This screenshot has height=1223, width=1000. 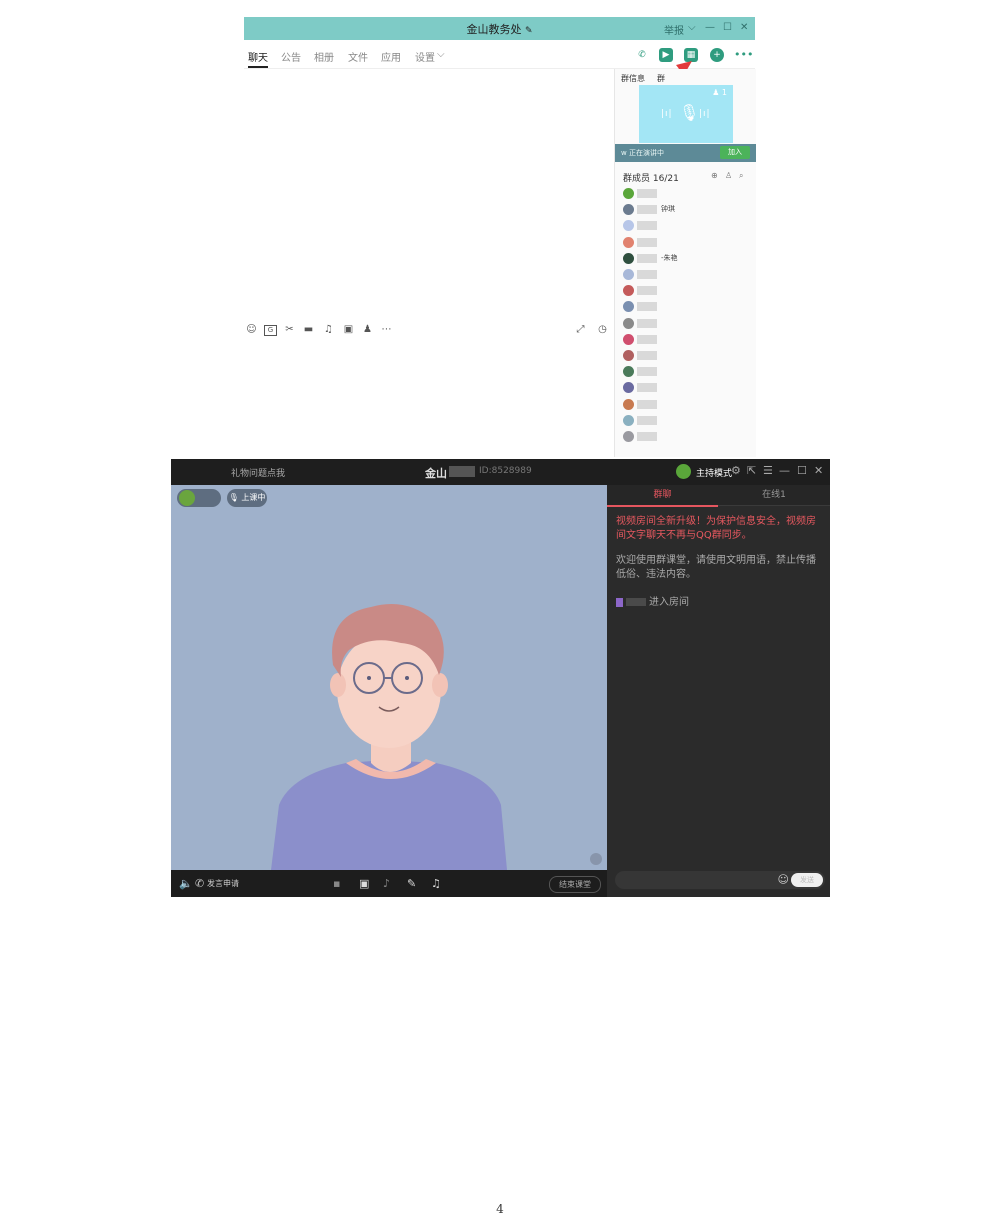 I want to click on share-icon: ⇱, so click(x=751, y=470).